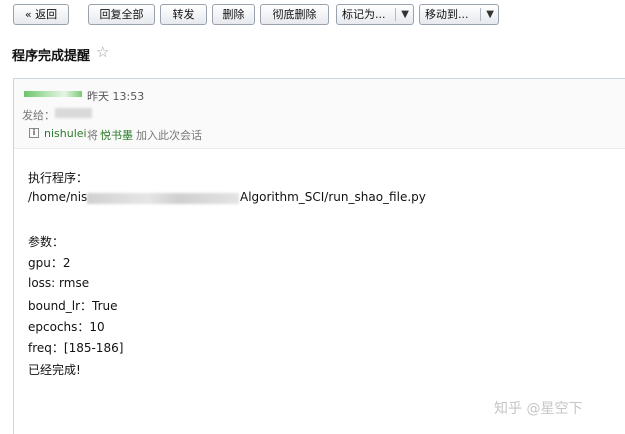 The image size is (625, 434). I want to click on info-text: 将, so click(92, 135).